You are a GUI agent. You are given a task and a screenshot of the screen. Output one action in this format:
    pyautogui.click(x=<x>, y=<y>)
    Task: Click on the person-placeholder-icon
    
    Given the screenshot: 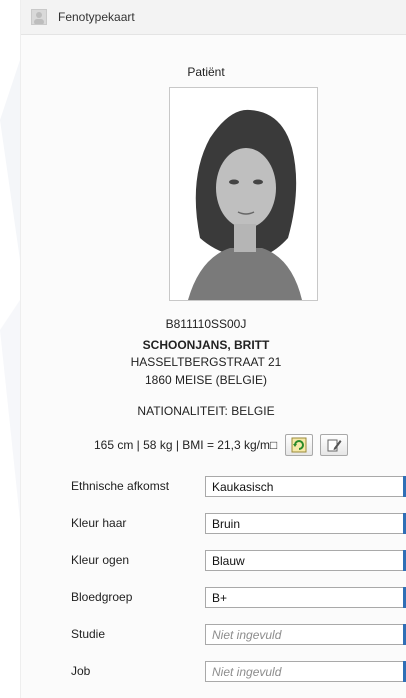 What is the action you would take?
    pyautogui.click(x=39, y=17)
    